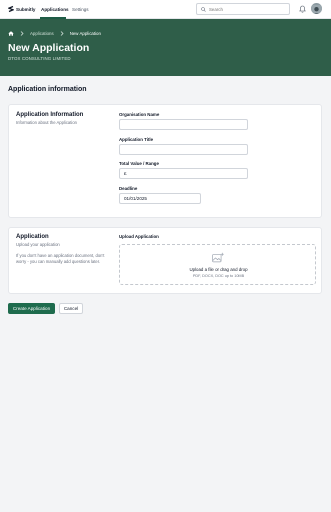 This screenshot has height=512, width=331. What do you see at coordinates (47, 89) in the screenshot?
I see `section-title: Application information` at bounding box center [47, 89].